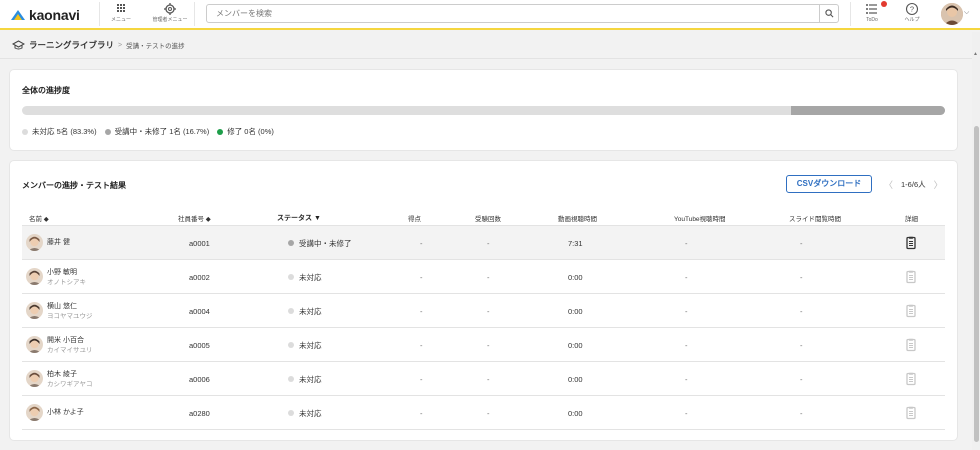 This screenshot has width=980, height=450. What do you see at coordinates (299, 218) in the screenshot?
I see `column-header-status: ステータス ▼` at bounding box center [299, 218].